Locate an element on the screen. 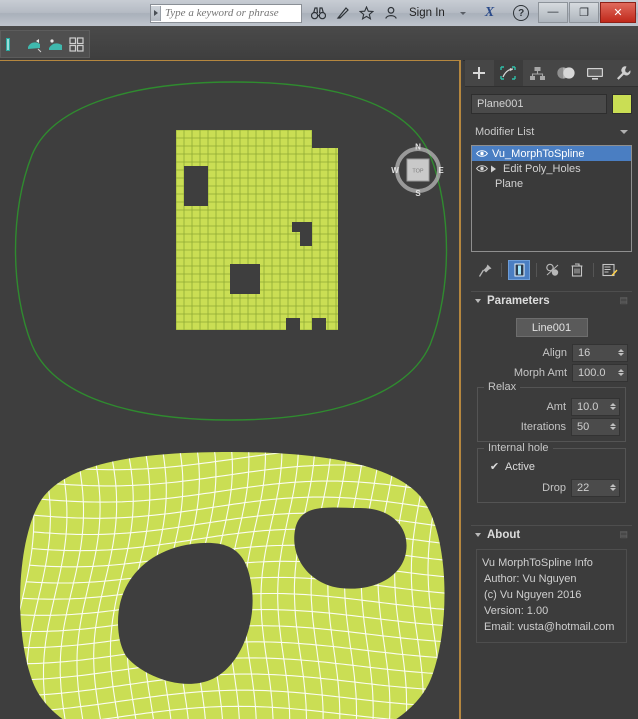 The width and height of the screenshot is (638, 719). motion-wheel-icon is located at coordinates (566, 73).